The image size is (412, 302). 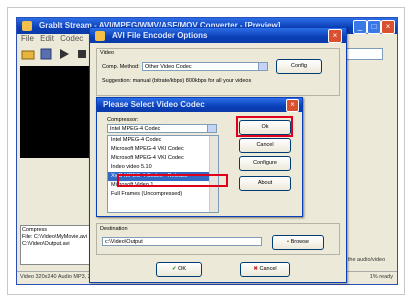 What do you see at coordinates (218, 35) in the screenshot?
I see `encoder-dialog-titlebar: AVI File Encoder Options ×` at bounding box center [218, 35].